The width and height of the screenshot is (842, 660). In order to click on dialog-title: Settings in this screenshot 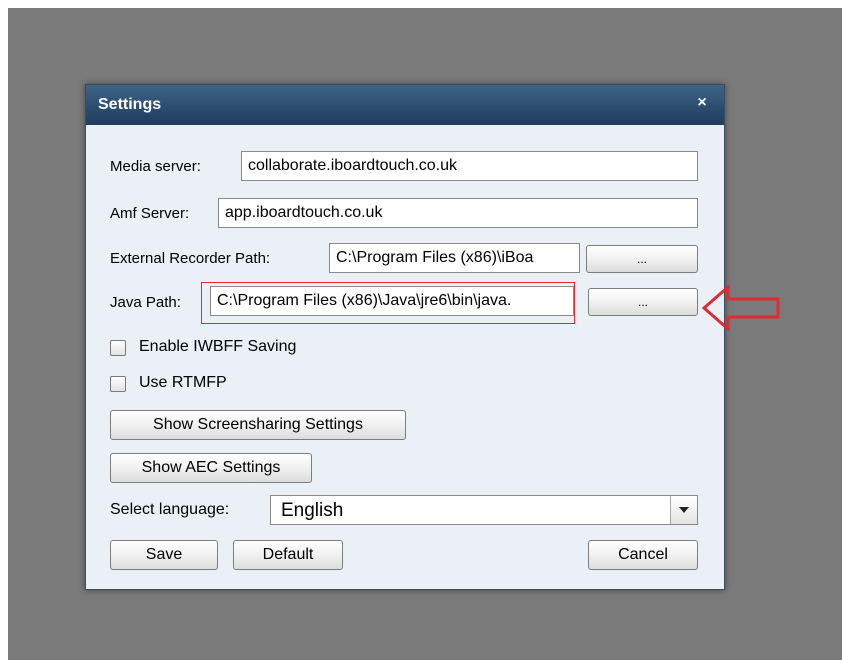, I will do `click(130, 104)`.